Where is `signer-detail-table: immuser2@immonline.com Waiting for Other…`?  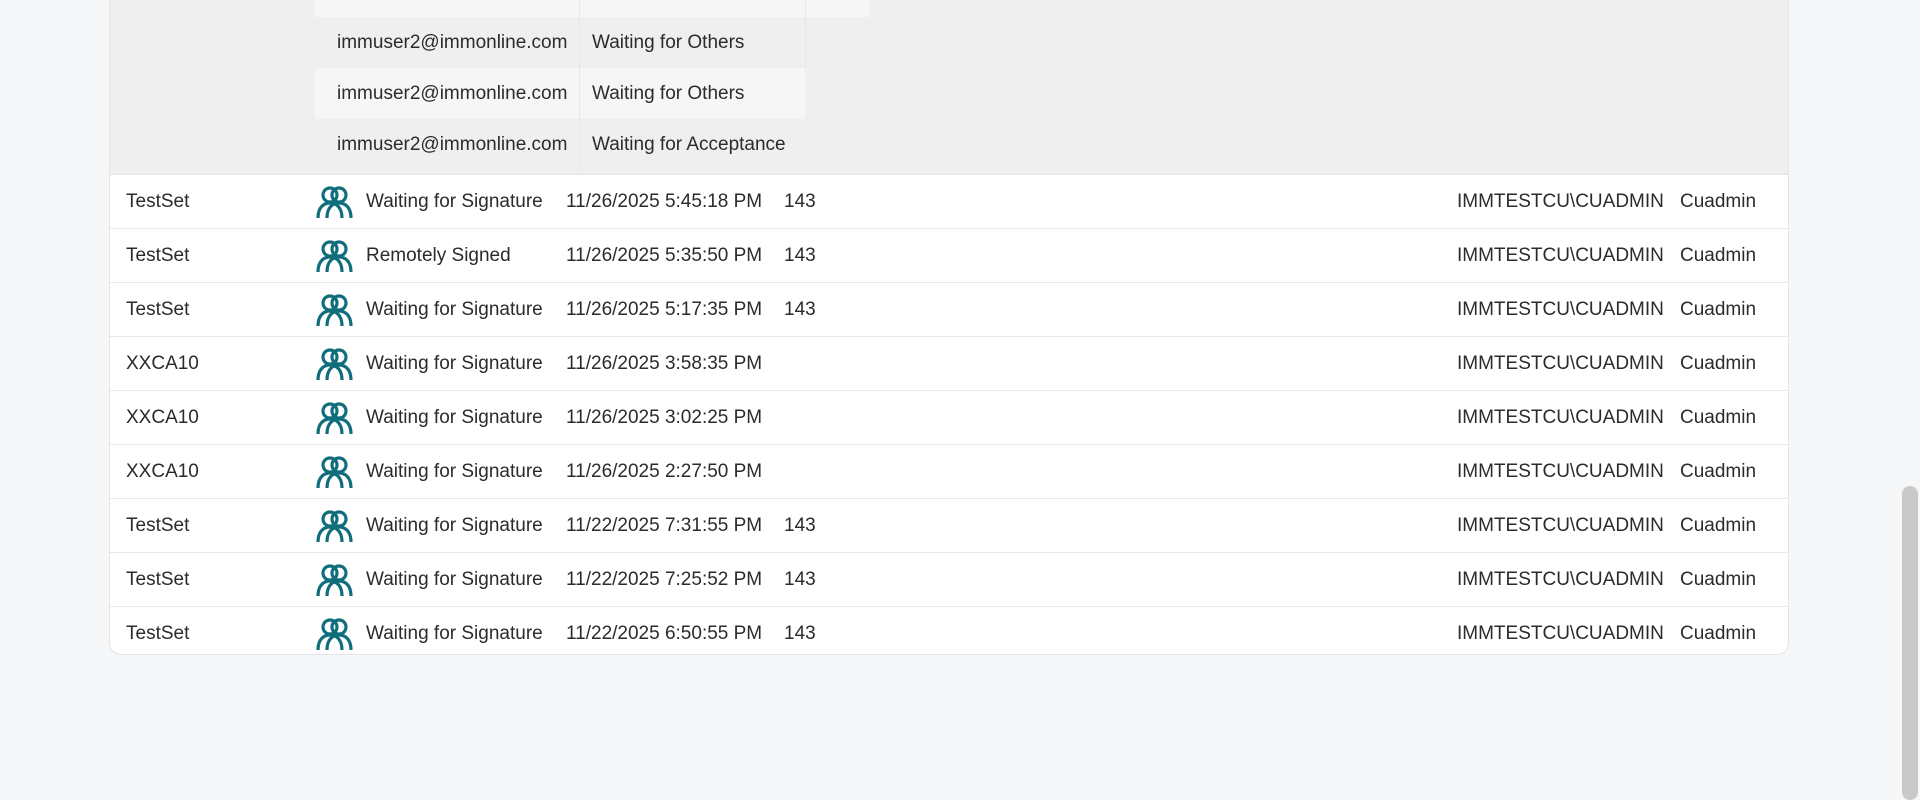 signer-detail-table: immuser2@immonline.com Waiting for Other… is located at coordinates (592, 85).